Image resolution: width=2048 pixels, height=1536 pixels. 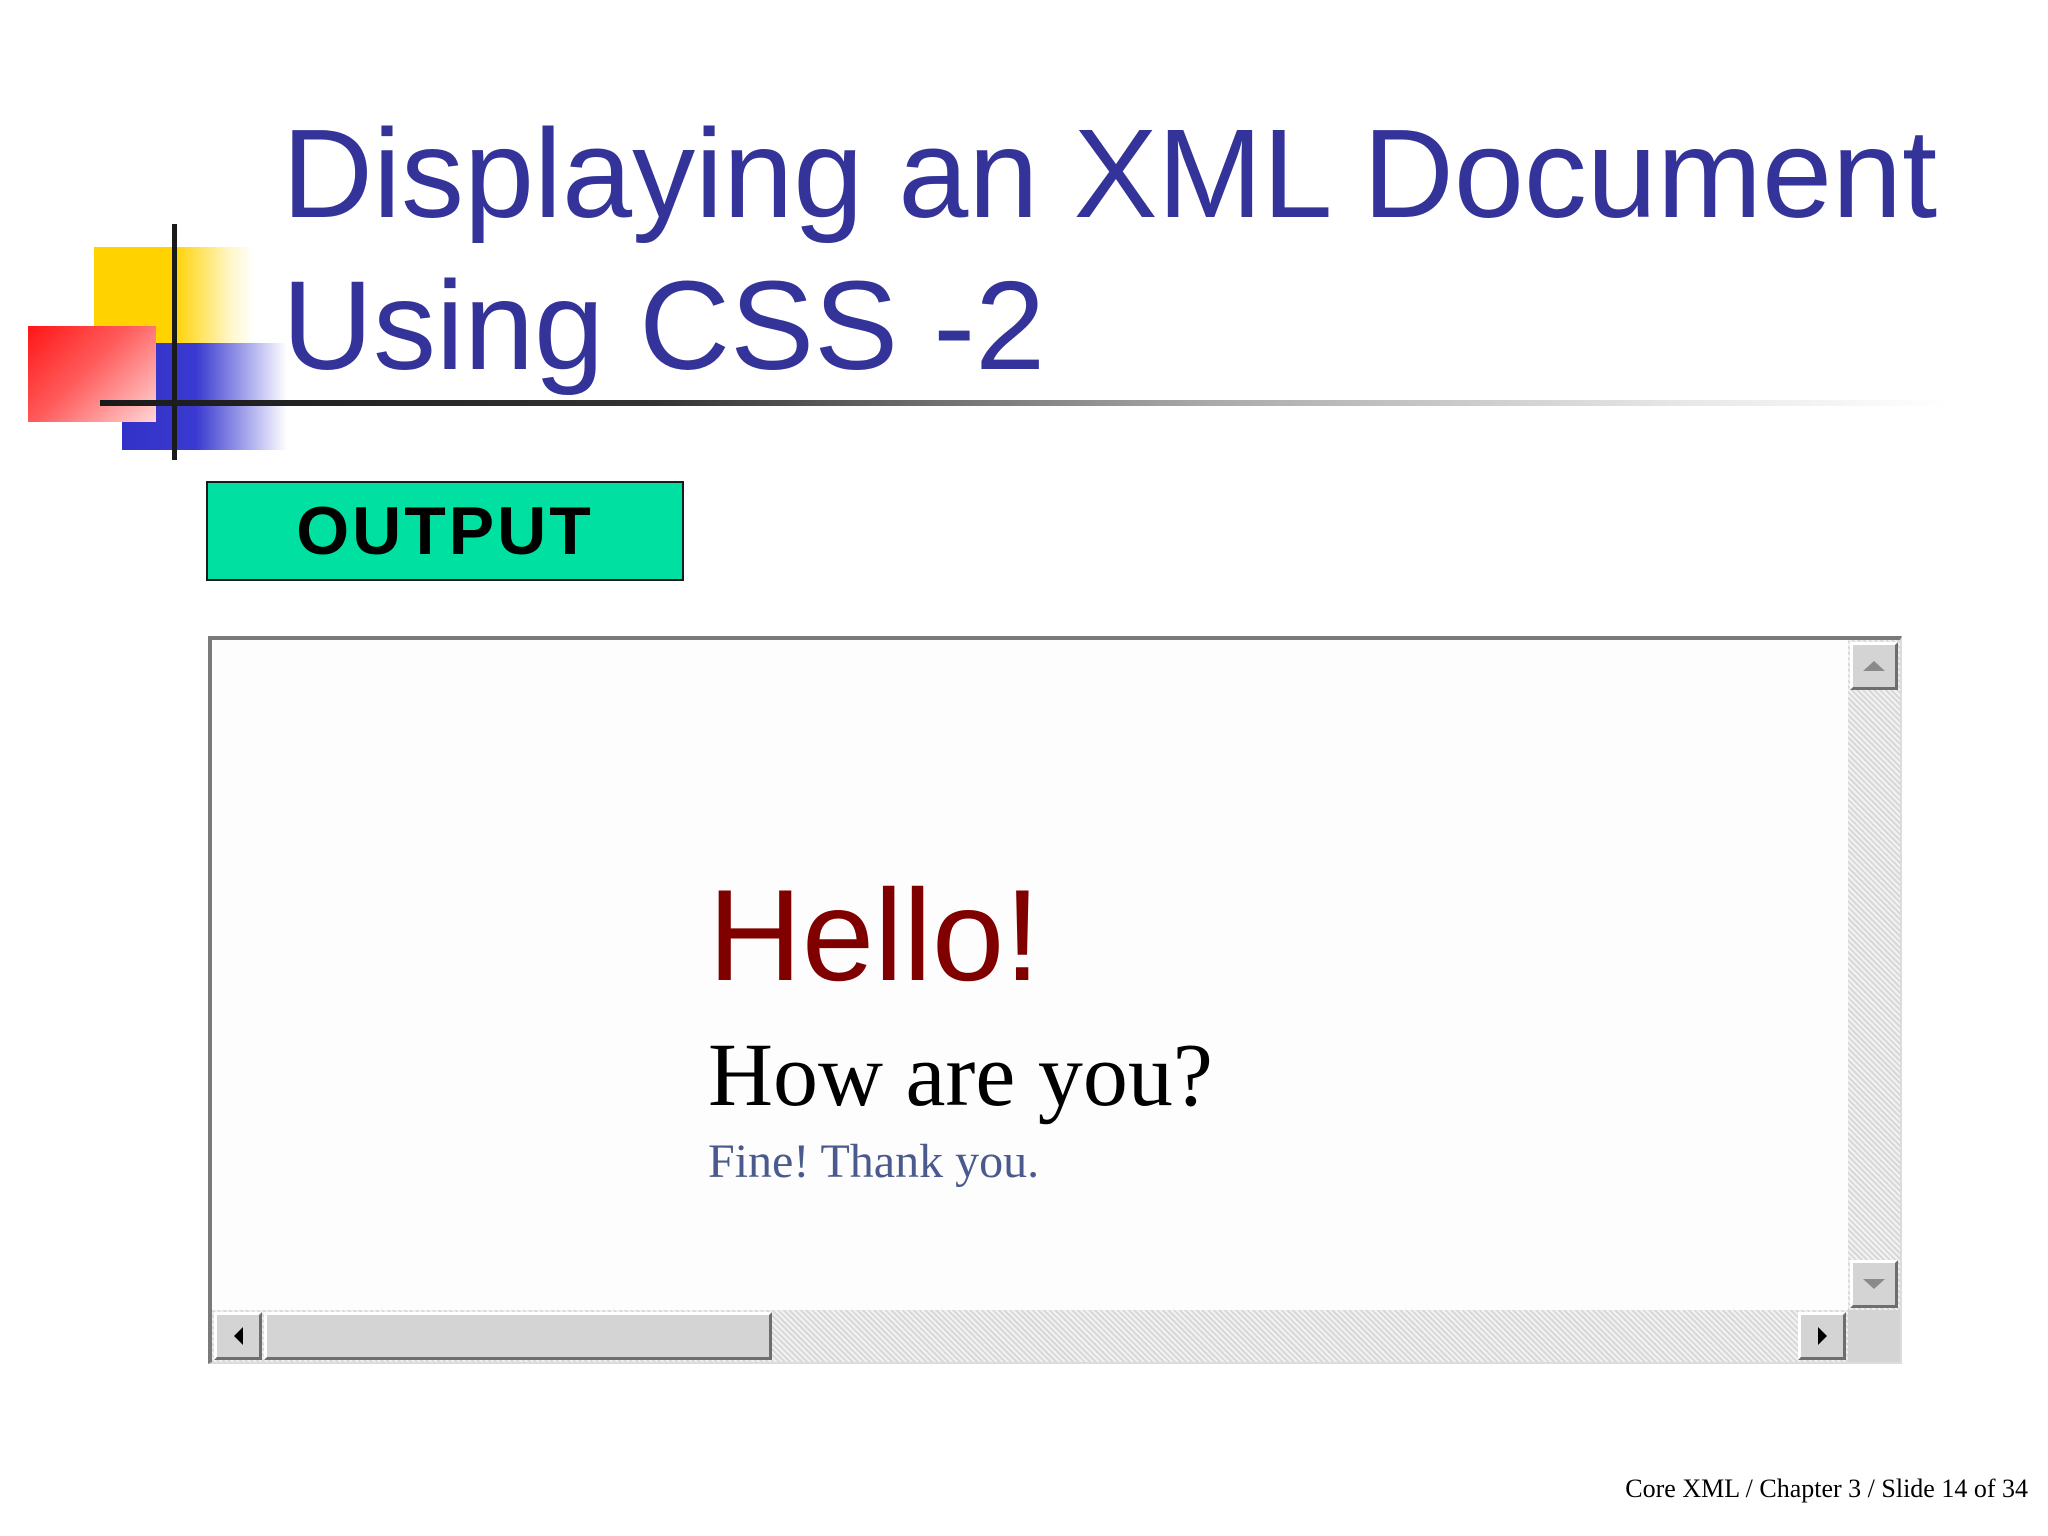 I want to click on scroll-down-button, so click(x=1874, y=1284).